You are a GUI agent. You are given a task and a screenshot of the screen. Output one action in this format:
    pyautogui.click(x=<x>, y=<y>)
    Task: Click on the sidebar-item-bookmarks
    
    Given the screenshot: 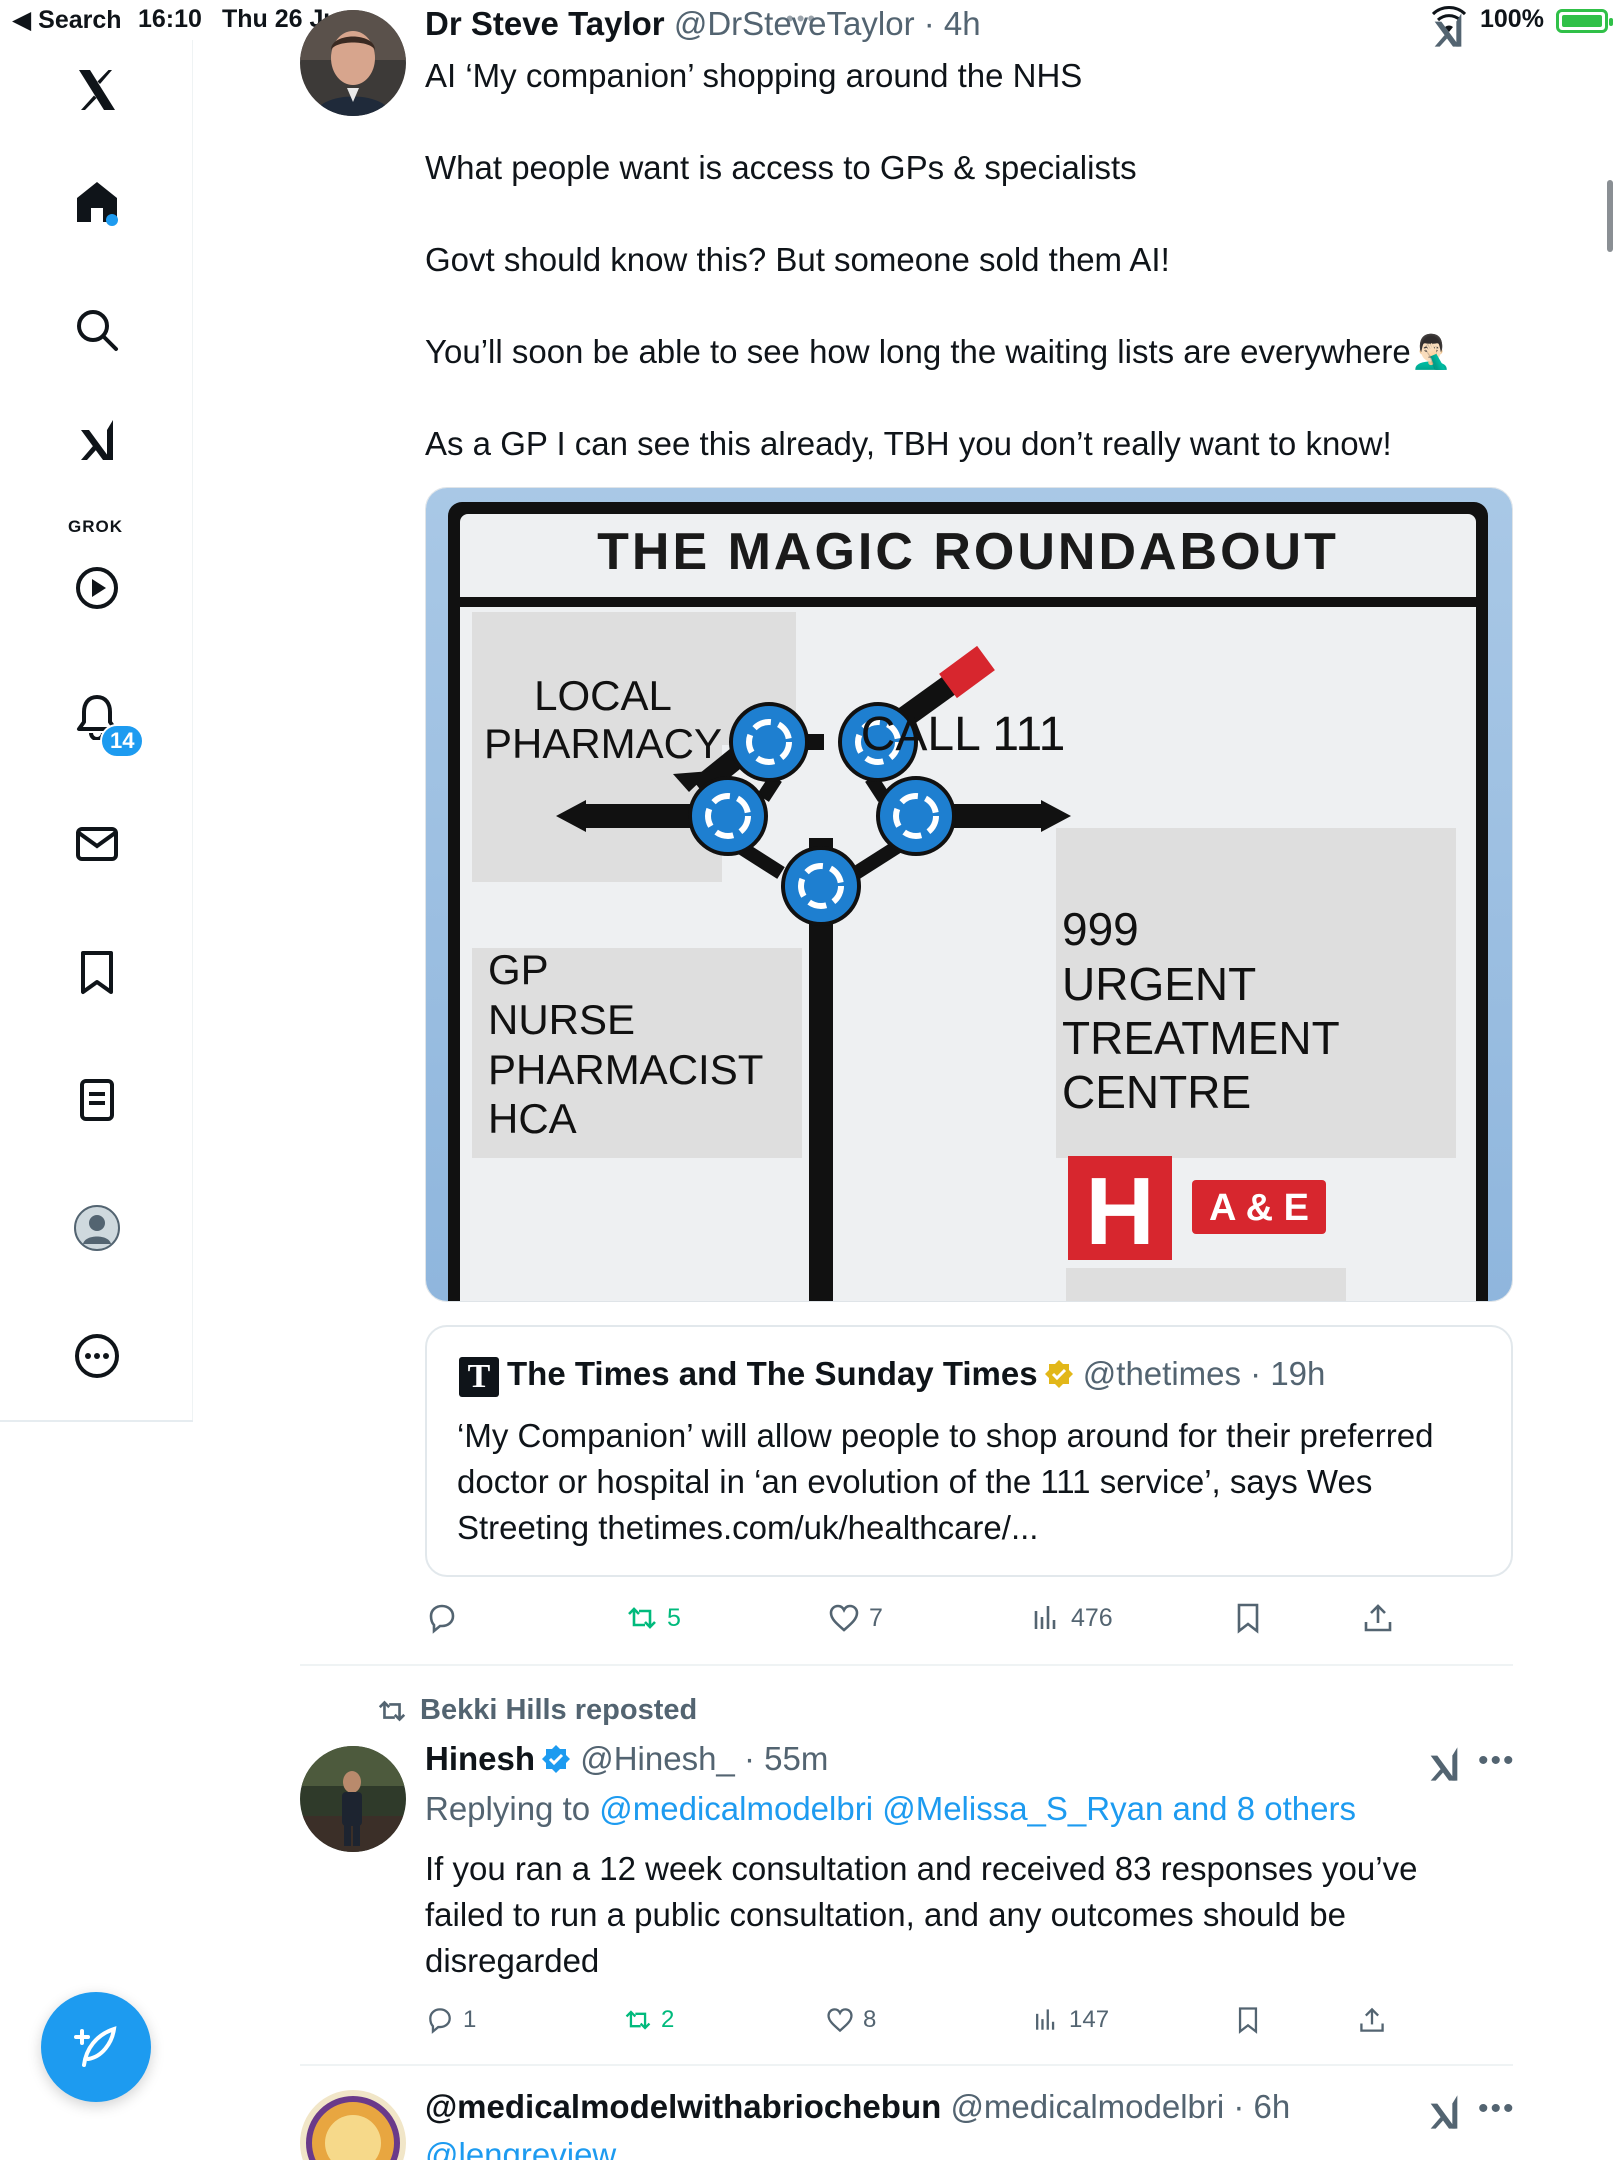 What is the action you would take?
    pyautogui.click(x=96, y=972)
    